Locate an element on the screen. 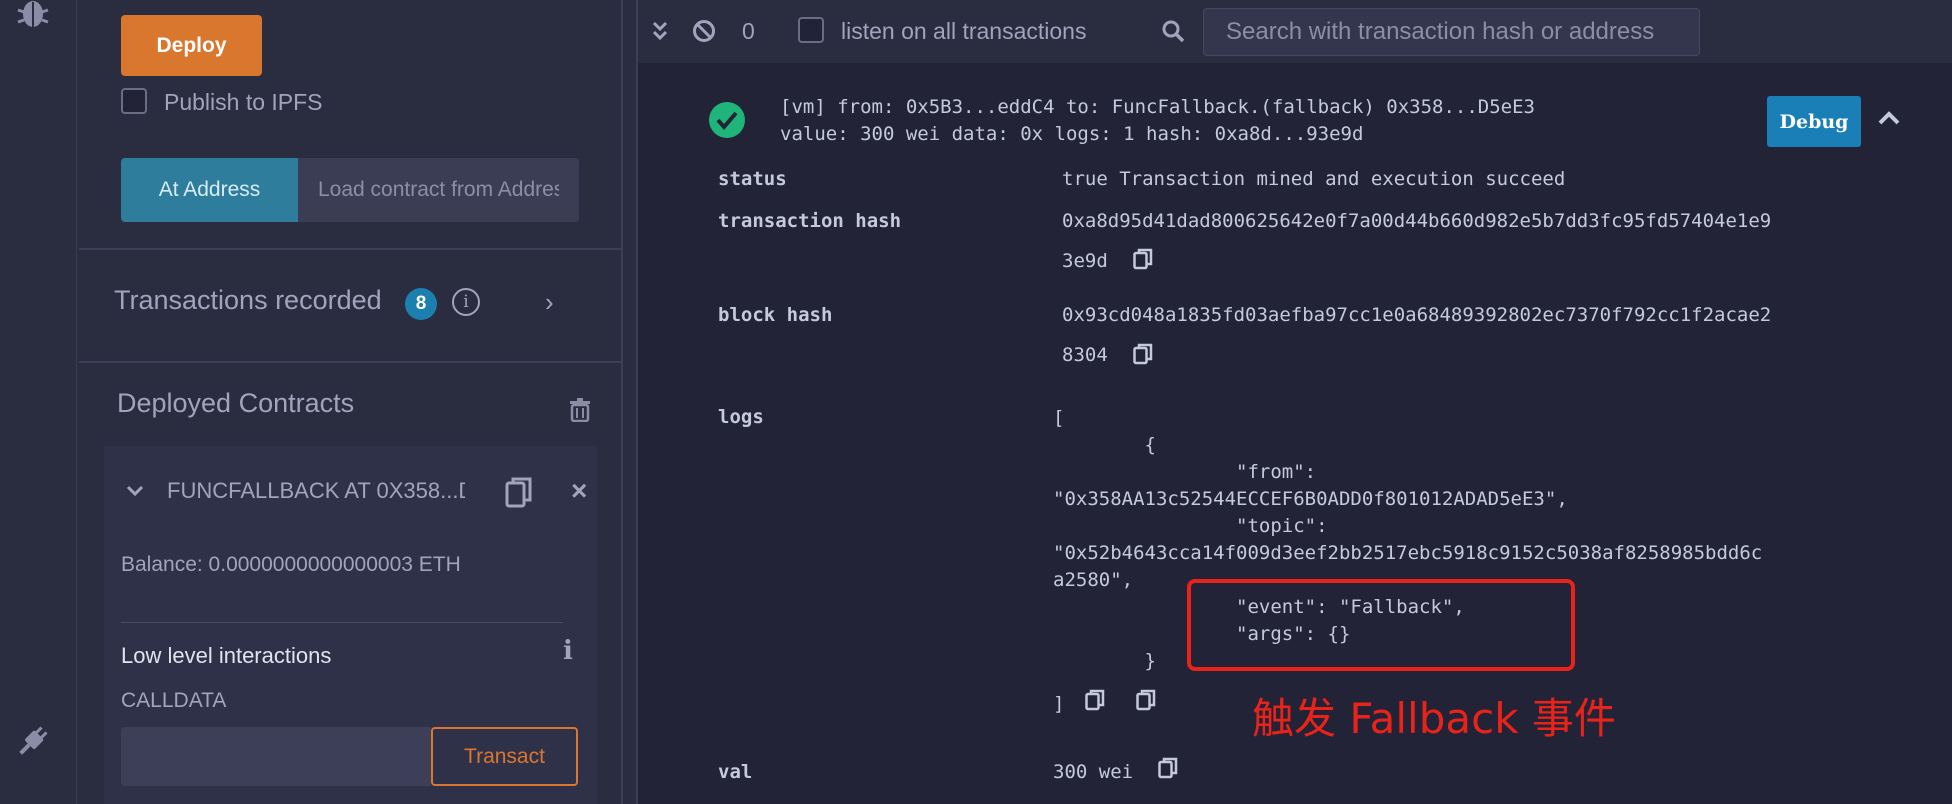 This screenshot has width=1952, height=804. transaction-hash-label: transaction hash is located at coordinates (810, 221).